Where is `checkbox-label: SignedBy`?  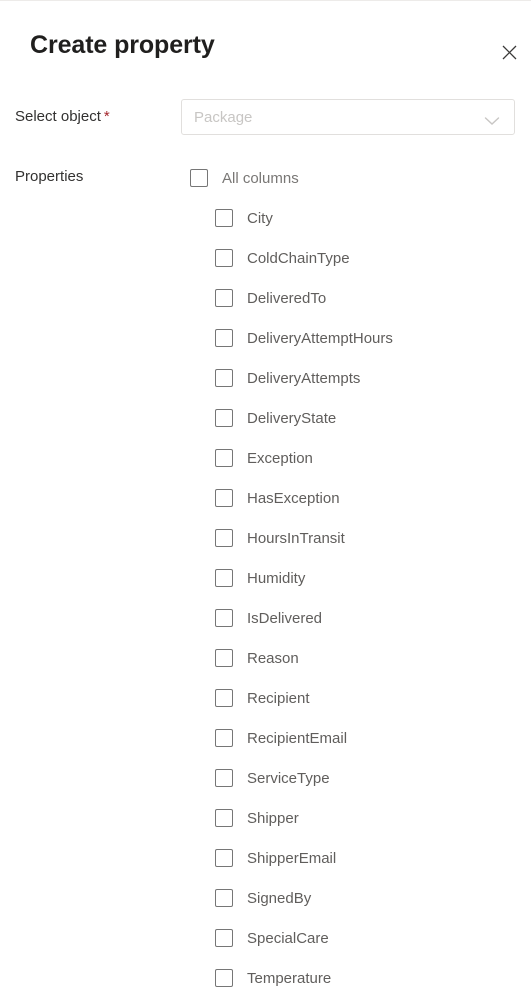
checkbox-label: SignedBy is located at coordinates (279, 898).